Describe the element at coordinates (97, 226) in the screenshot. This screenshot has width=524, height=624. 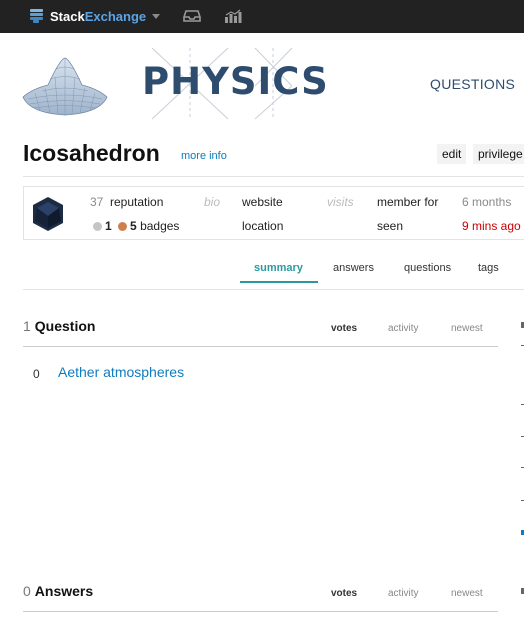
I see `silver-badge-icon` at that location.